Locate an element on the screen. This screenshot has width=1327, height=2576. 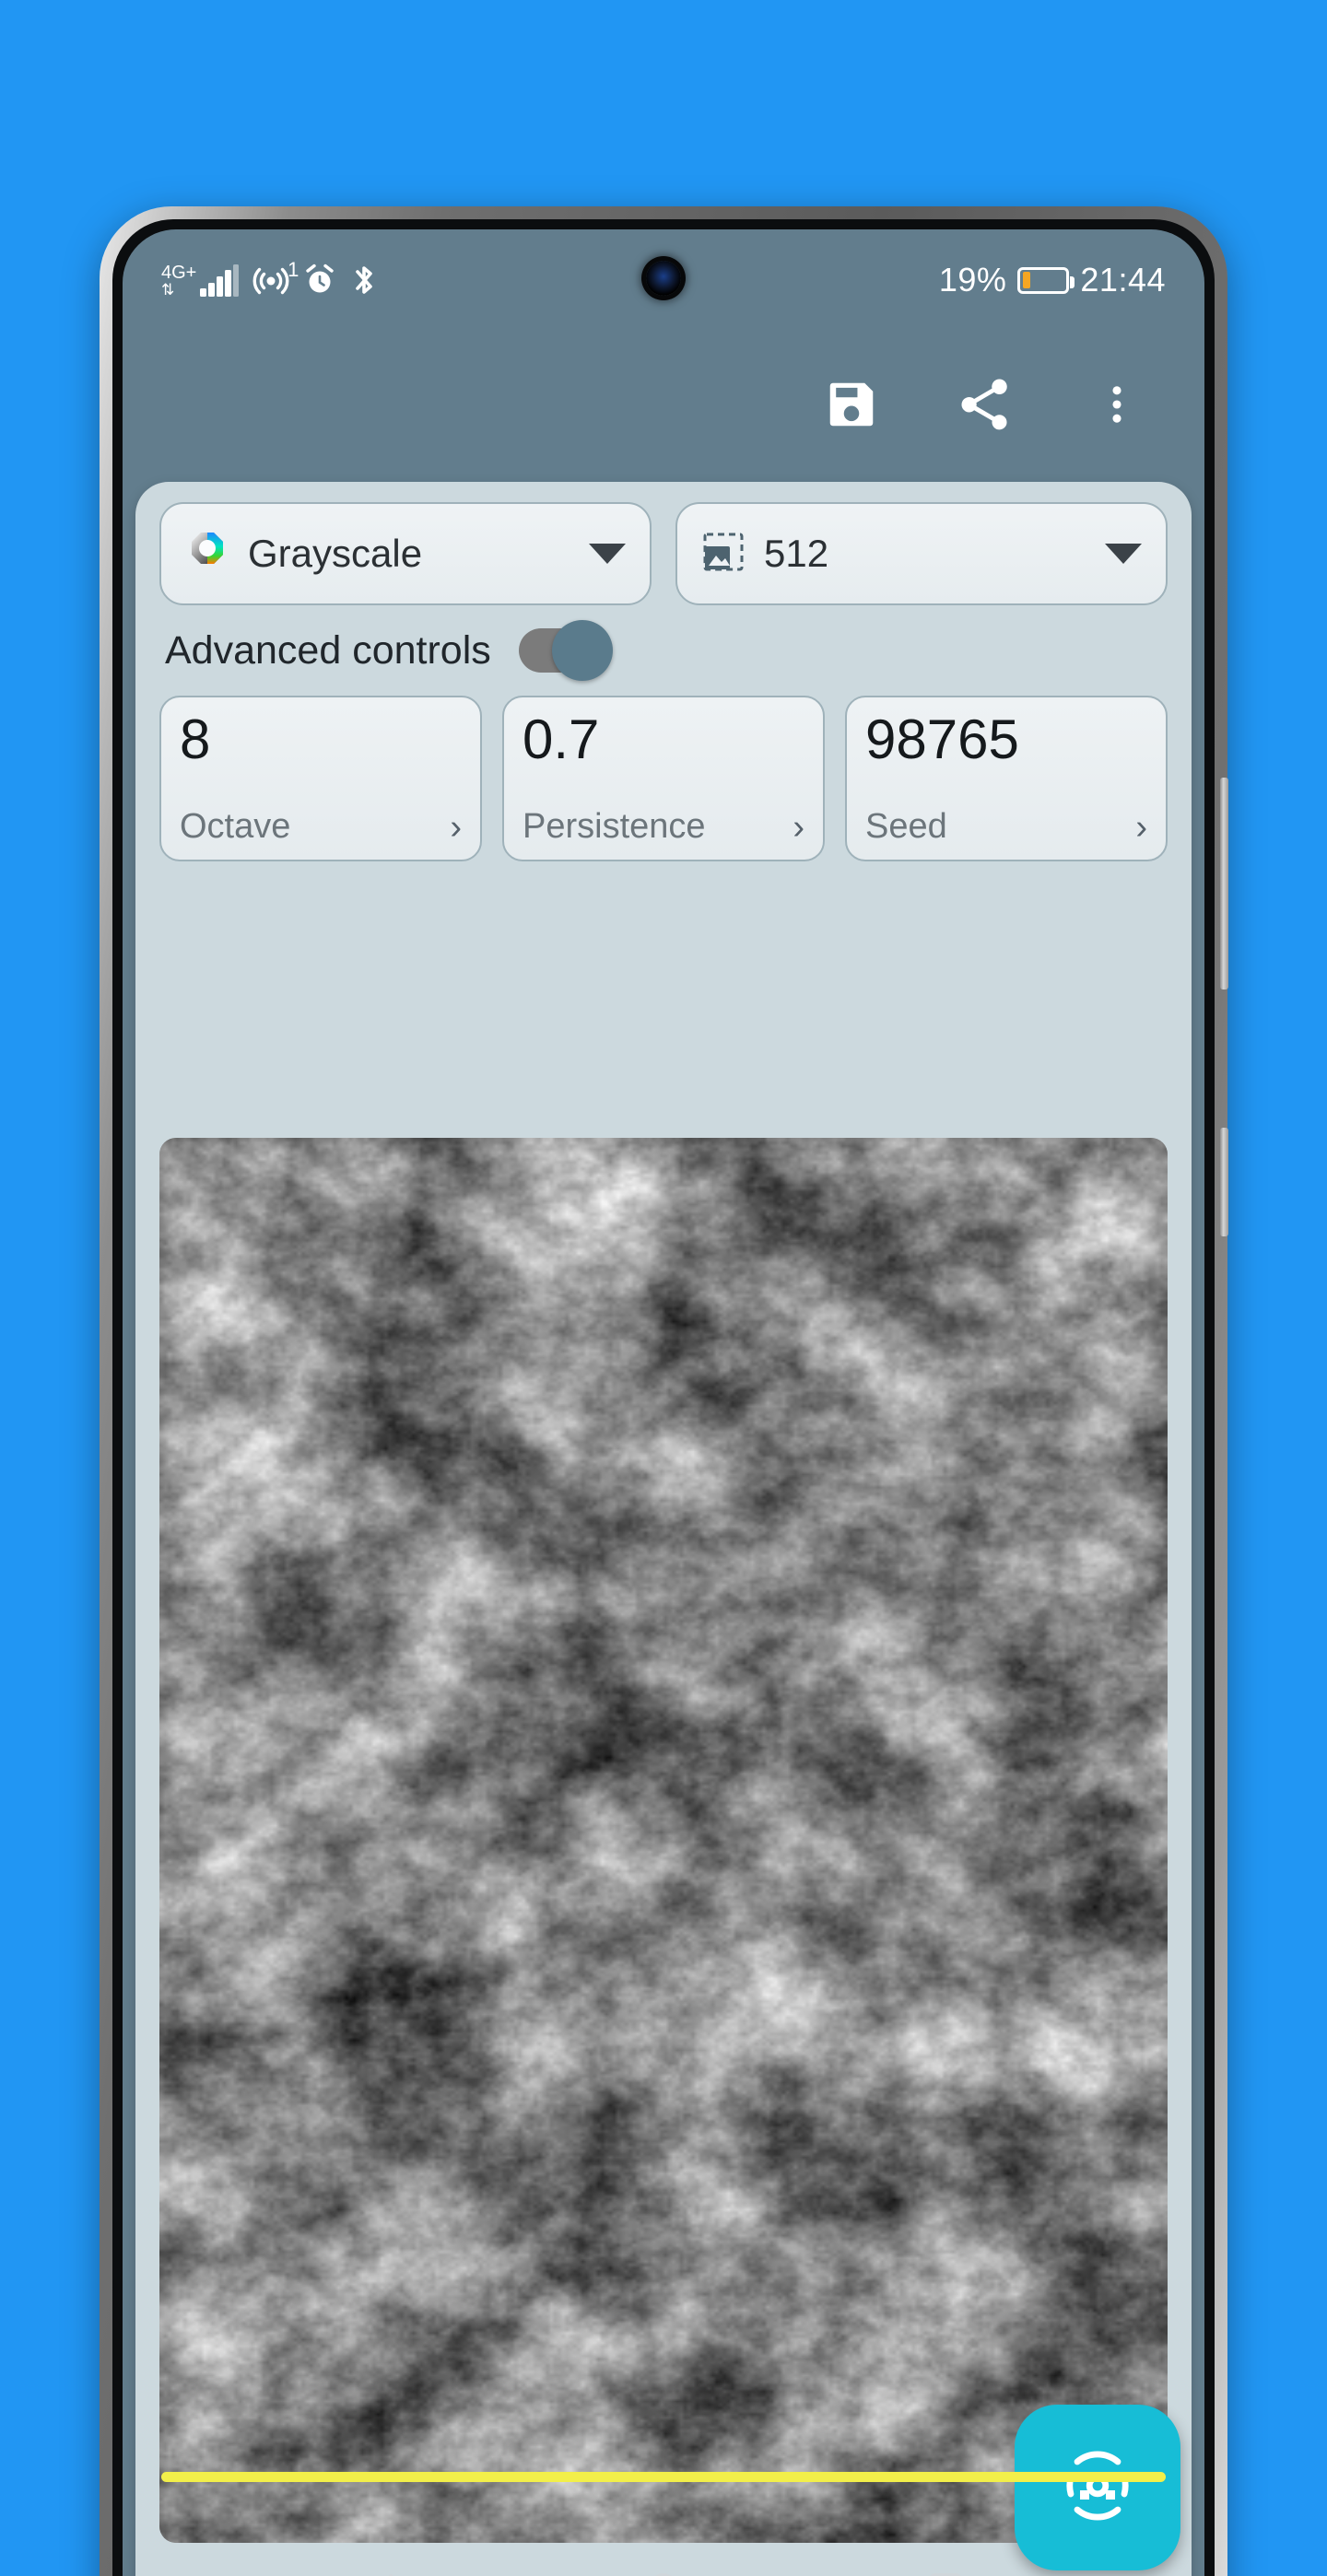
share-button is located at coordinates (984, 404).